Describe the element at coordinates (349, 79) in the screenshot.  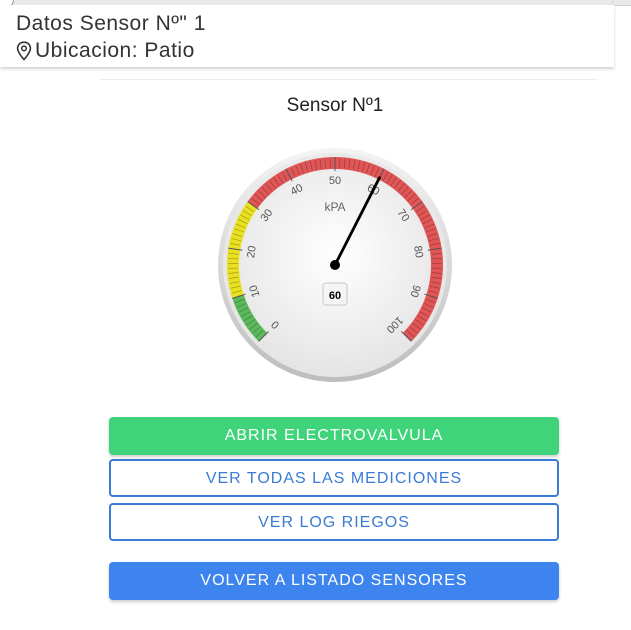
I see `content-divider` at that location.